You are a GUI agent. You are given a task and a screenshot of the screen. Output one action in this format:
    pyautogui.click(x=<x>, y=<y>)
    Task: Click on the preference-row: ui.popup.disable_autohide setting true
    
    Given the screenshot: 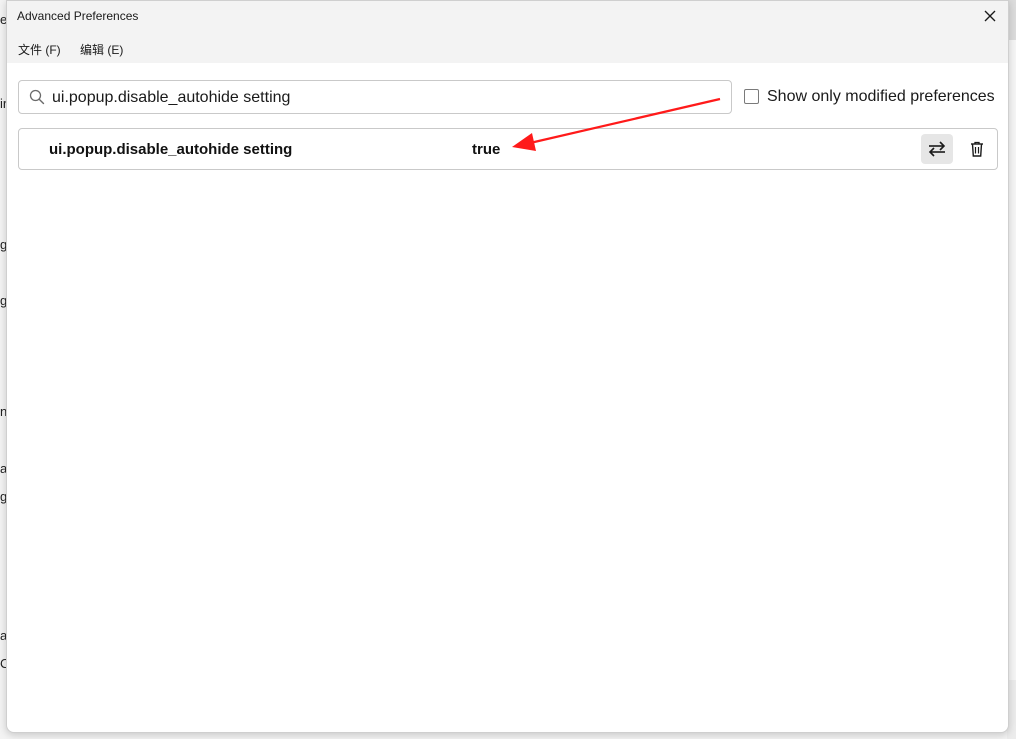 What is the action you would take?
    pyautogui.click(x=508, y=149)
    